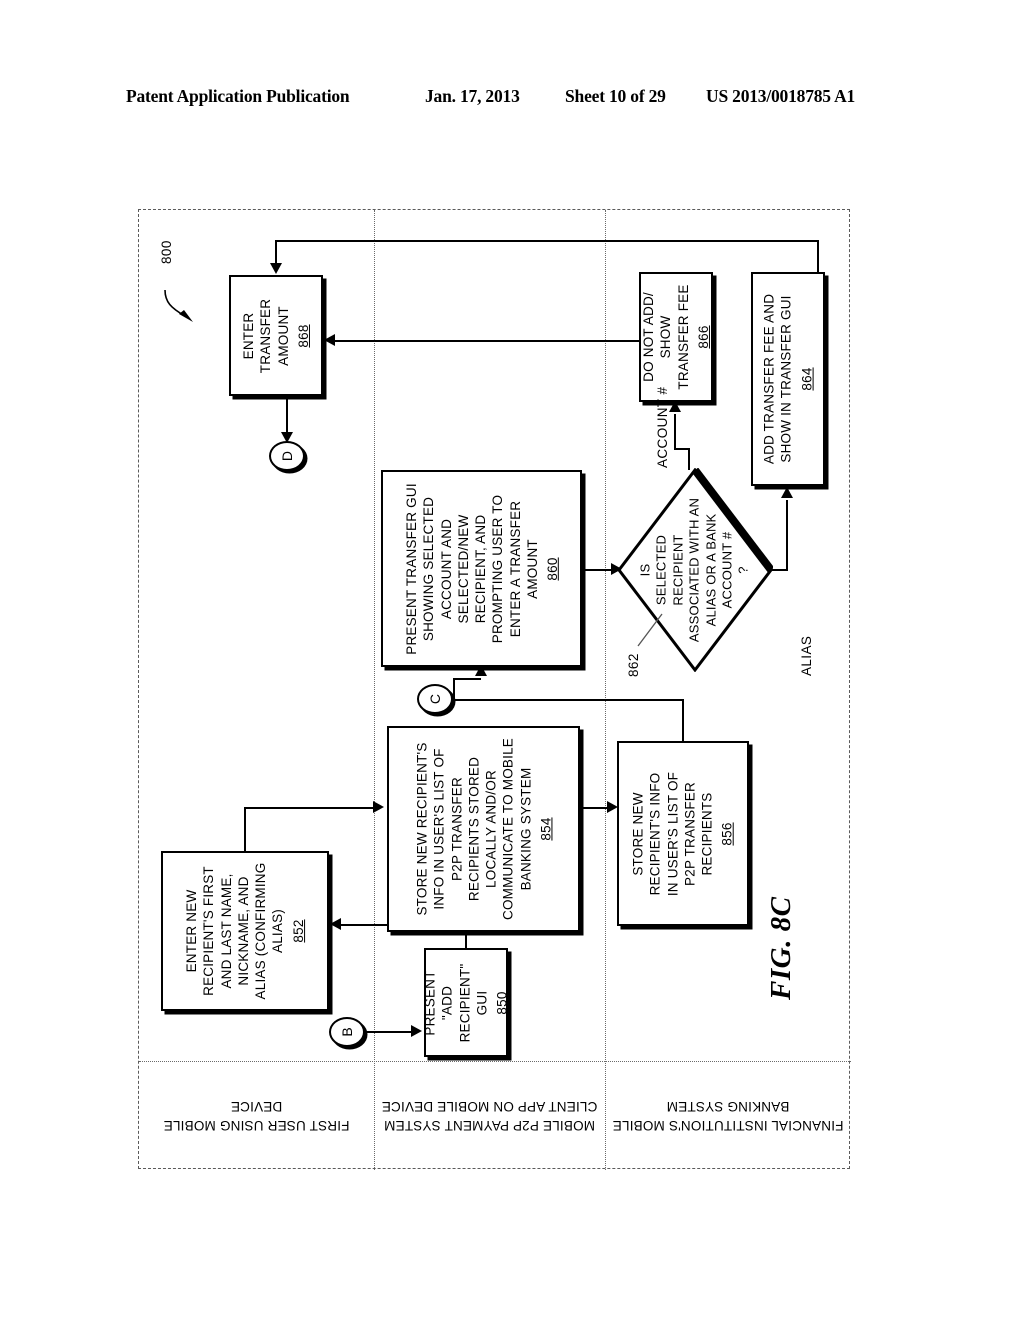 The image size is (1024, 1320). I want to click on process-node-868: ENTER TRANSFER AMOUNT 868, so click(276, 335).